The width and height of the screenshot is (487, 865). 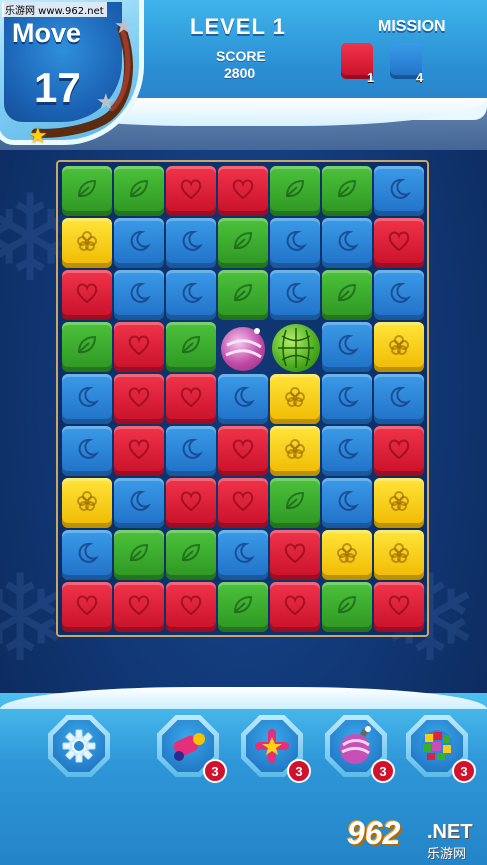 What do you see at coordinates (243, 349) in the screenshot?
I see `bomb-piece` at bounding box center [243, 349].